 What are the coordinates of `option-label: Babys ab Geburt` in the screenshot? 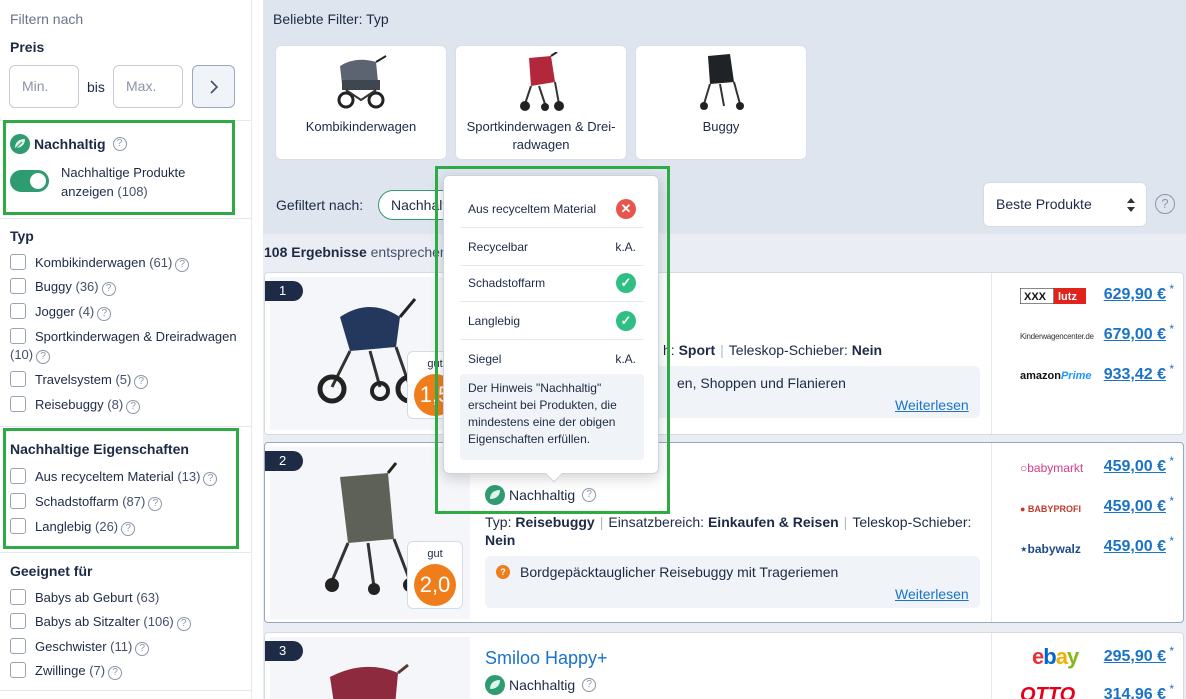 It's located at (84, 597).